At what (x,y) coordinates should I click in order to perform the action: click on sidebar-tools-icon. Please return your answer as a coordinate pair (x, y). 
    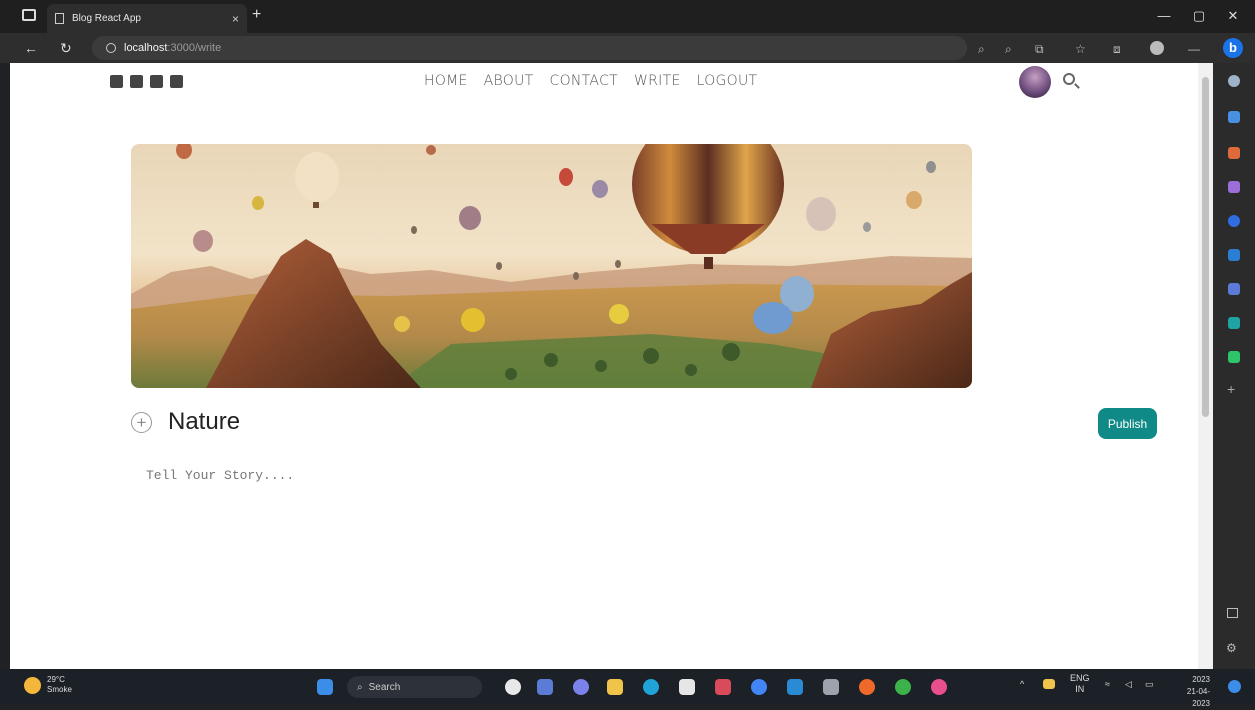
    Looking at the image, I should click on (1234, 153).